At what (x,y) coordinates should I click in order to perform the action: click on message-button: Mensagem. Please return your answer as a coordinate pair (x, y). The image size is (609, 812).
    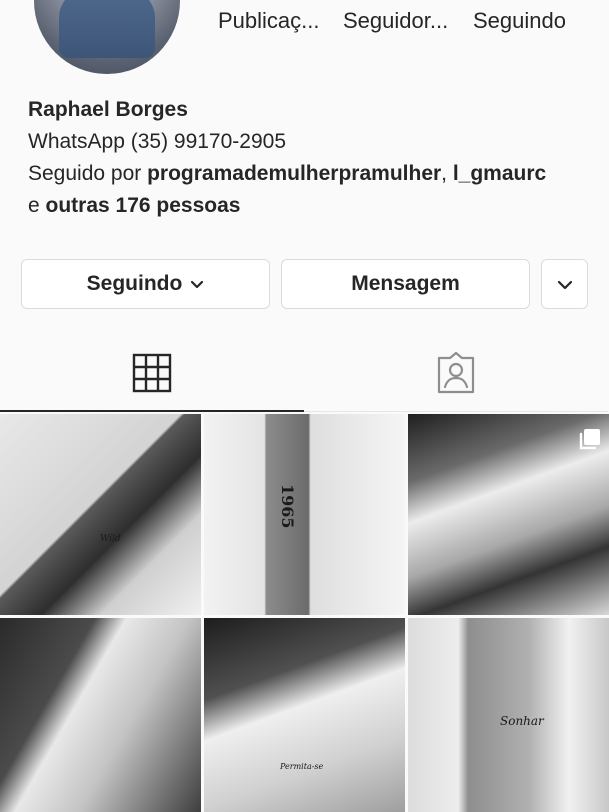
    Looking at the image, I should click on (405, 284).